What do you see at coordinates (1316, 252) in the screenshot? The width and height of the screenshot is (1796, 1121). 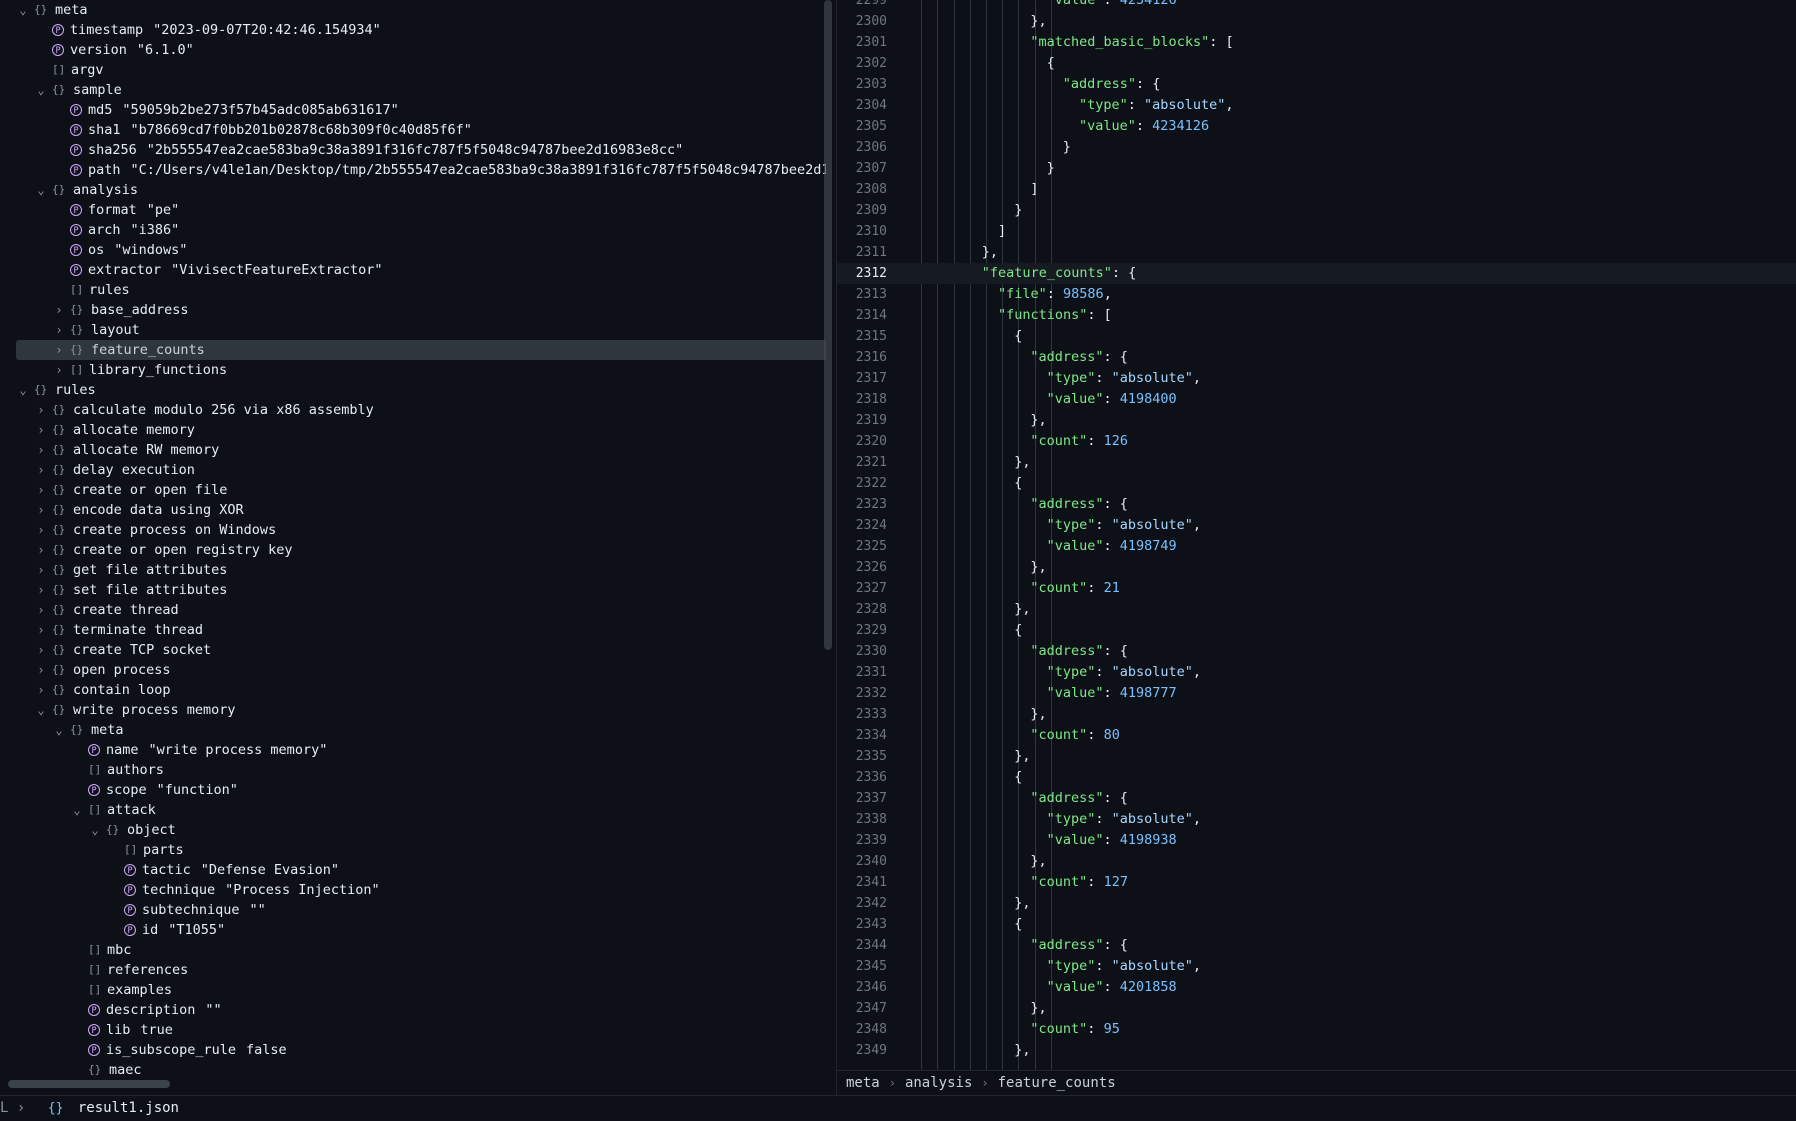 I see `code-line: 2311},` at bounding box center [1316, 252].